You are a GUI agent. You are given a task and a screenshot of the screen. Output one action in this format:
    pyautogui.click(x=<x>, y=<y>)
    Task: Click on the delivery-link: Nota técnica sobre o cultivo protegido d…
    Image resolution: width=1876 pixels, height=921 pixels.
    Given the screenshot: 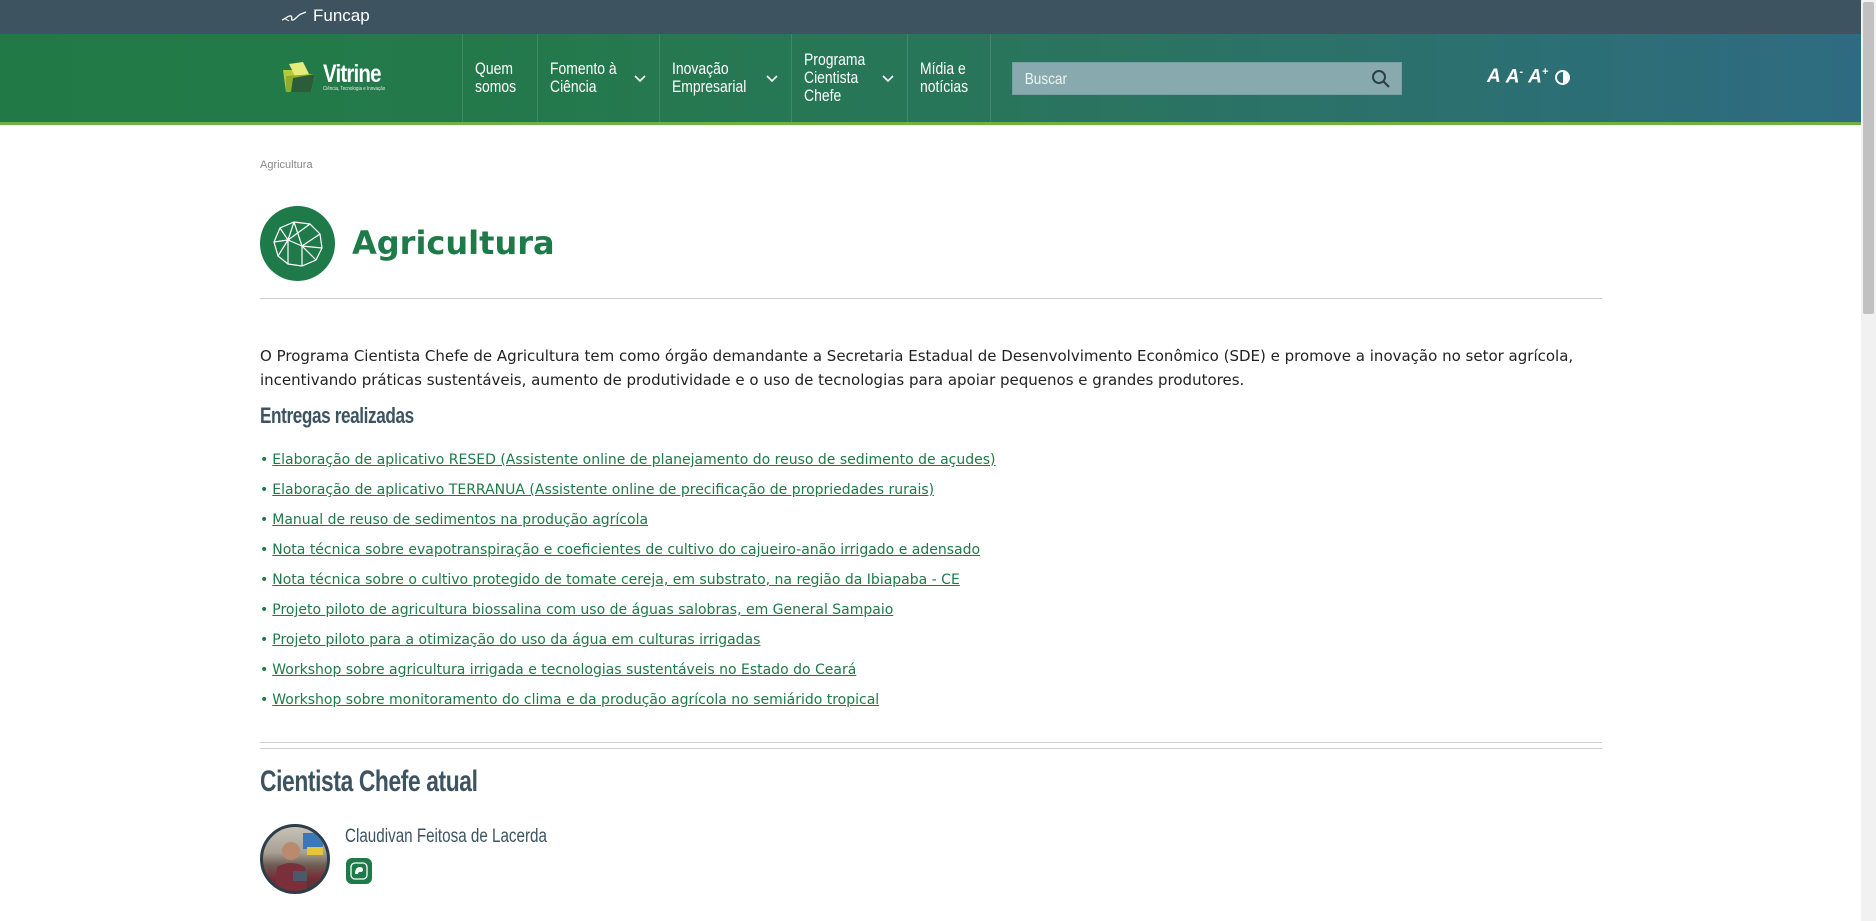 What is the action you would take?
    pyautogui.click(x=616, y=580)
    